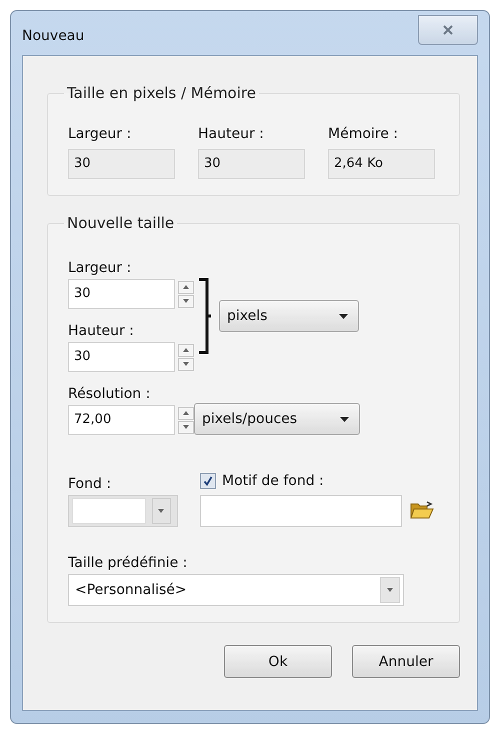 The width and height of the screenshot is (500, 733). Describe the element at coordinates (128, 563) in the screenshot. I see `field-label: Taille prédéfinie :` at that location.